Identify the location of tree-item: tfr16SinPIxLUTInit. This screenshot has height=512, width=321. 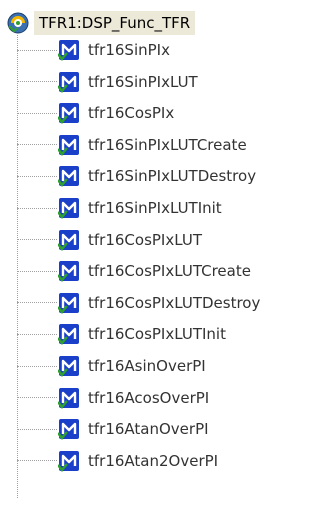
(119, 208).